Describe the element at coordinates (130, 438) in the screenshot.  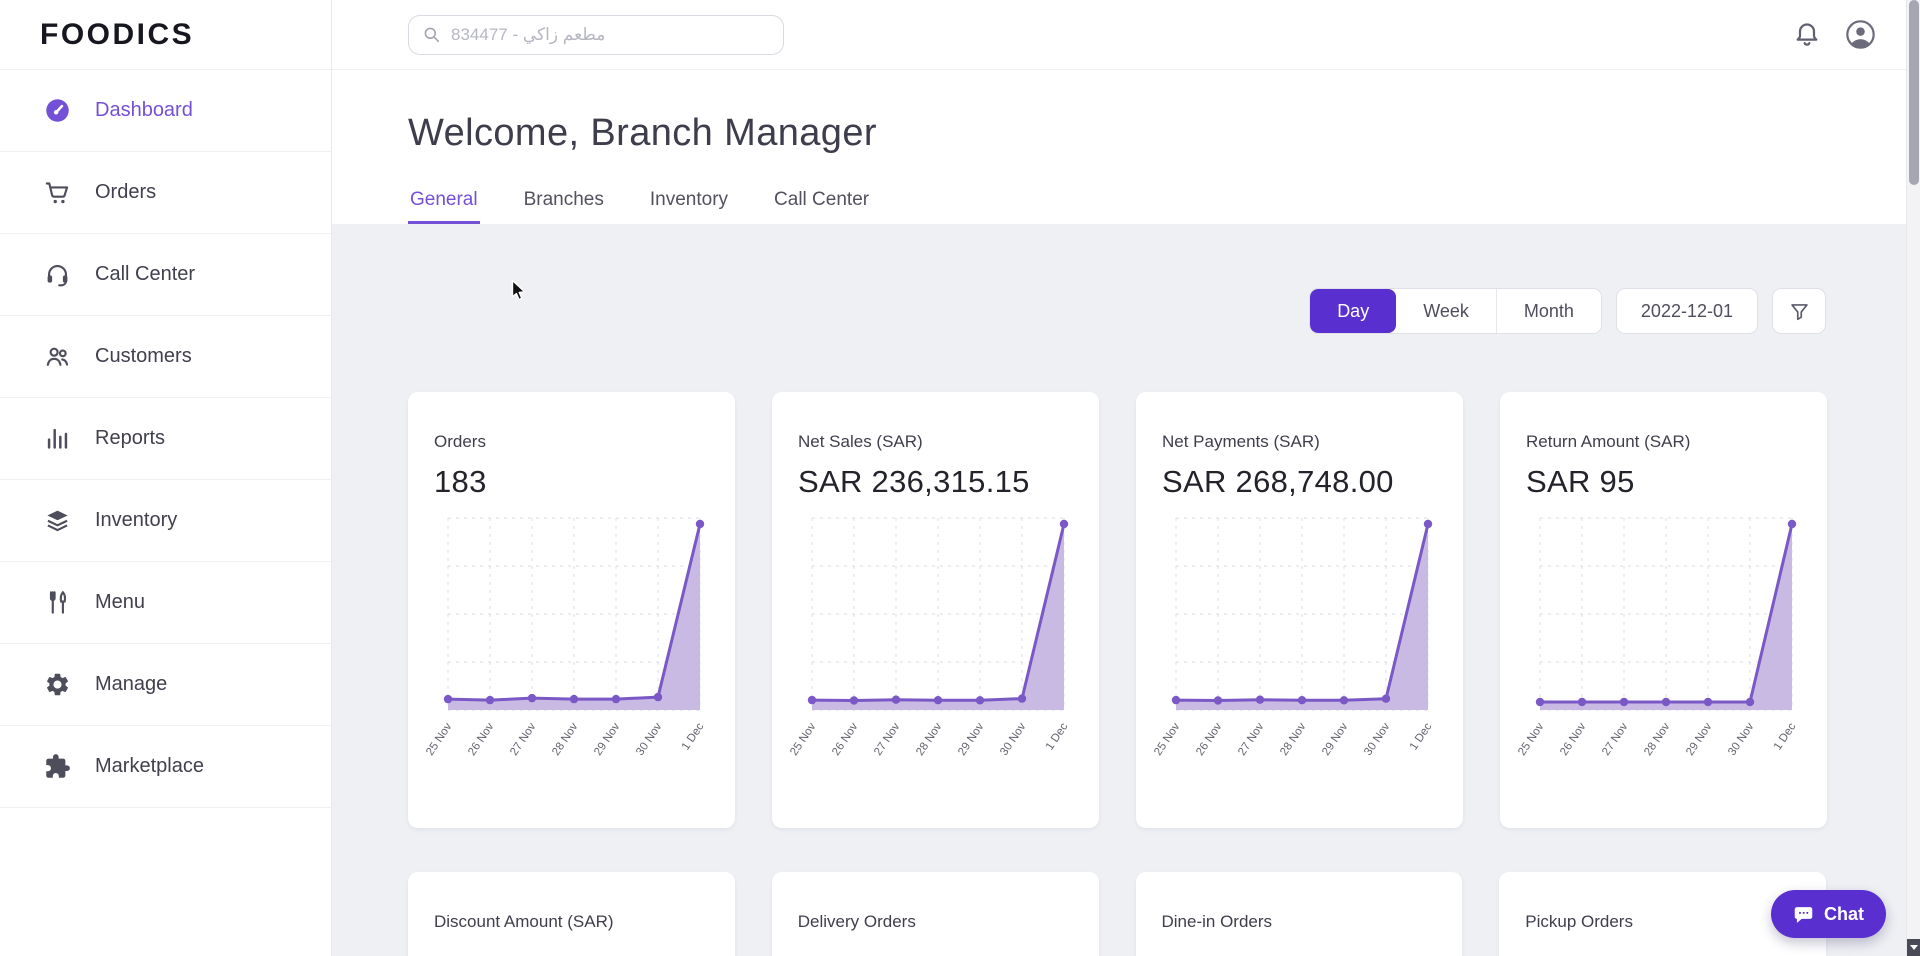
I see `sidebar-item-label: Reports` at that location.